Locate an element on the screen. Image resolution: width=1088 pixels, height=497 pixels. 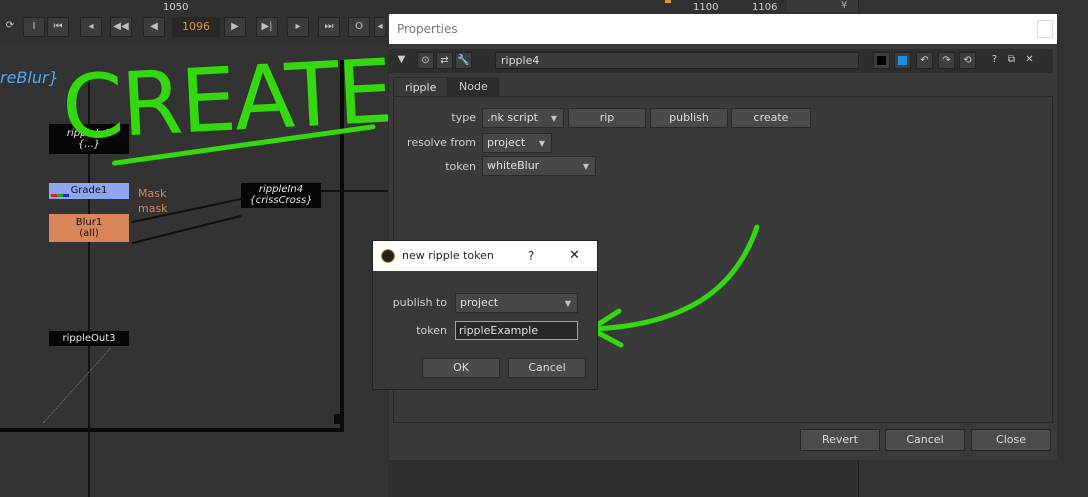
node-name-field: ripple4 is located at coordinates (677, 60).